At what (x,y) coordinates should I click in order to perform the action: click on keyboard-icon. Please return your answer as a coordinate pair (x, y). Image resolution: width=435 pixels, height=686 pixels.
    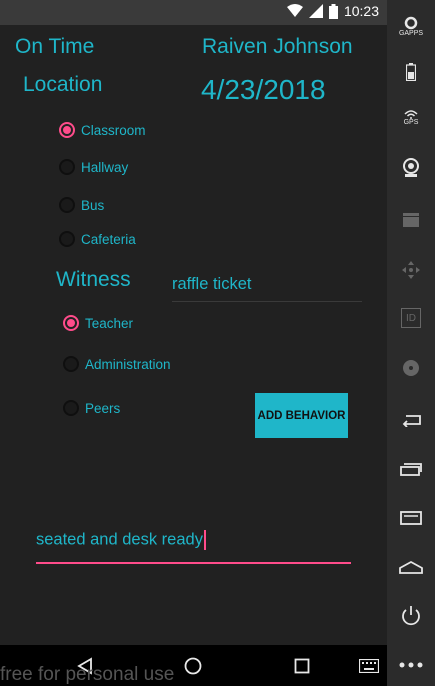
    Looking at the image, I should click on (369, 666).